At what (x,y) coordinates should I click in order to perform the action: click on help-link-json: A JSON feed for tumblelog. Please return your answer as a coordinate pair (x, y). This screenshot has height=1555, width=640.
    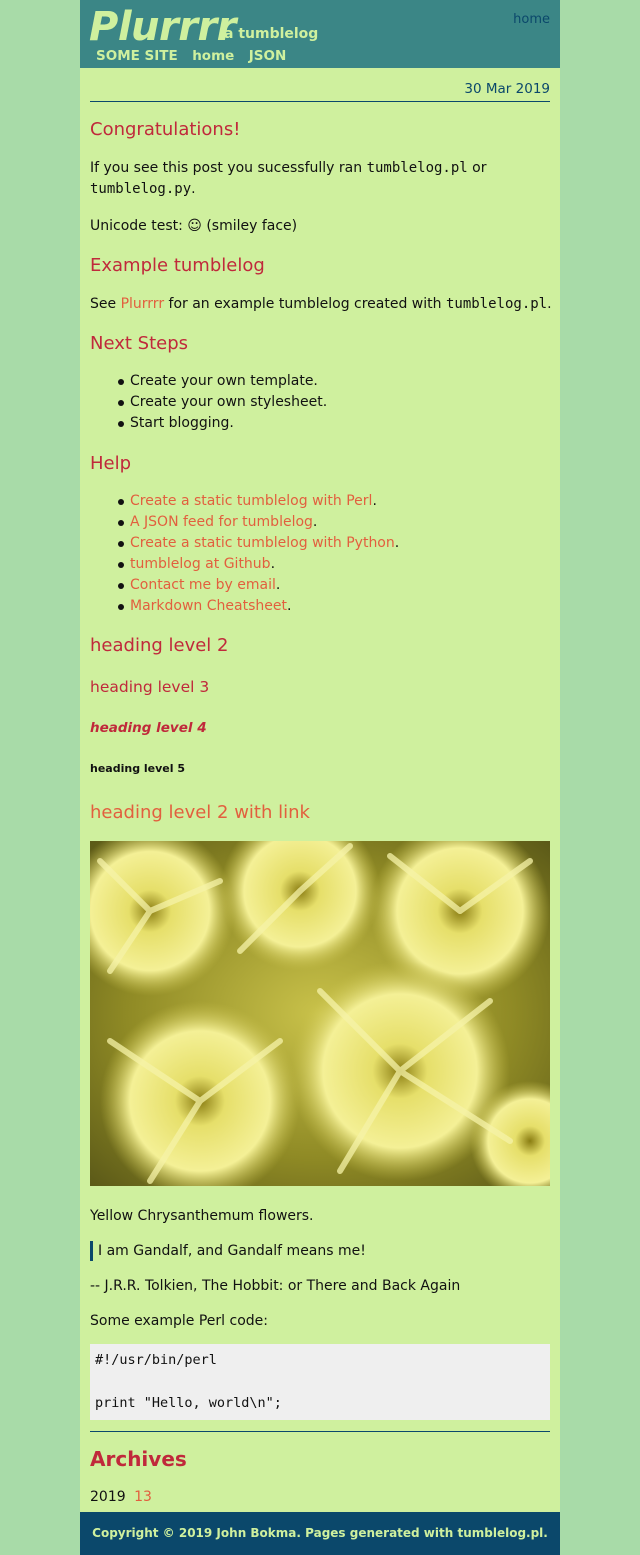
    Looking at the image, I should click on (221, 522).